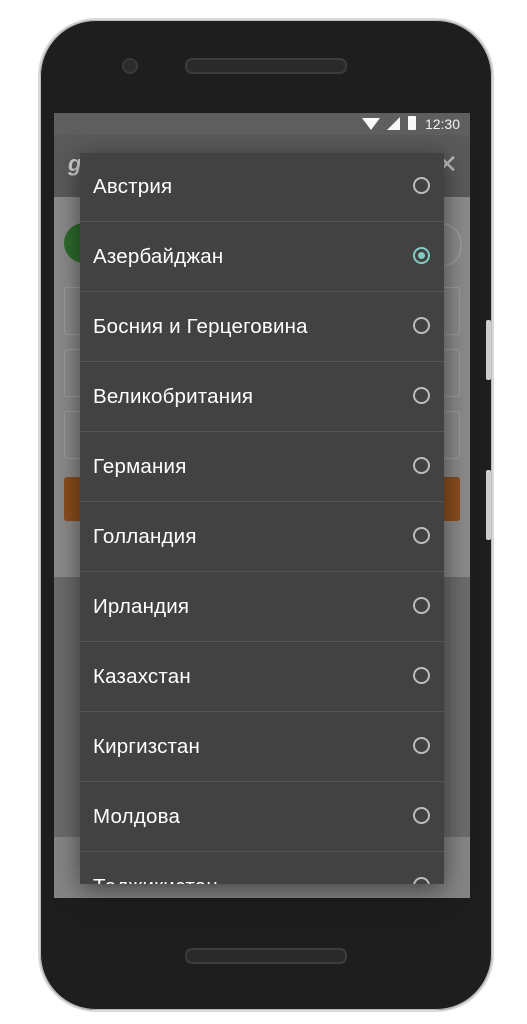 This screenshot has width=527, height=1024. What do you see at coordinates (155, 879) in the screenshot?
I see `country-option-label: Таджикистан` at bounding box center [155, 879].